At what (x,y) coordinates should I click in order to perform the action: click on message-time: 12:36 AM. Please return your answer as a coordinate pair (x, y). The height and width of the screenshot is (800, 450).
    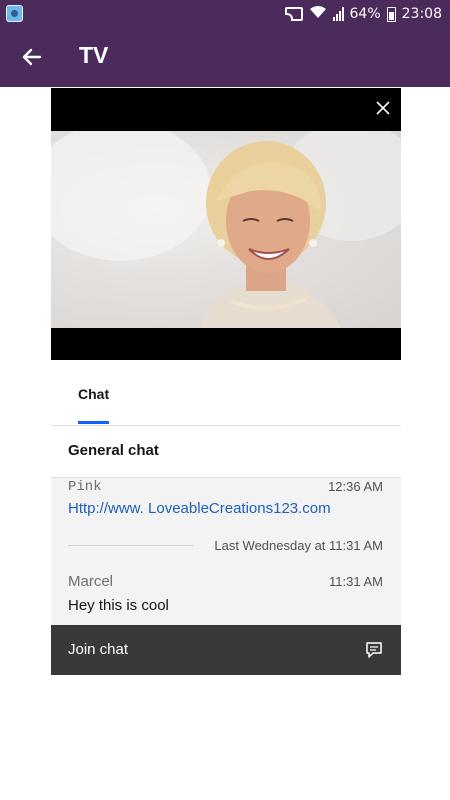
    Looking at the image, I should click on (355, 486).